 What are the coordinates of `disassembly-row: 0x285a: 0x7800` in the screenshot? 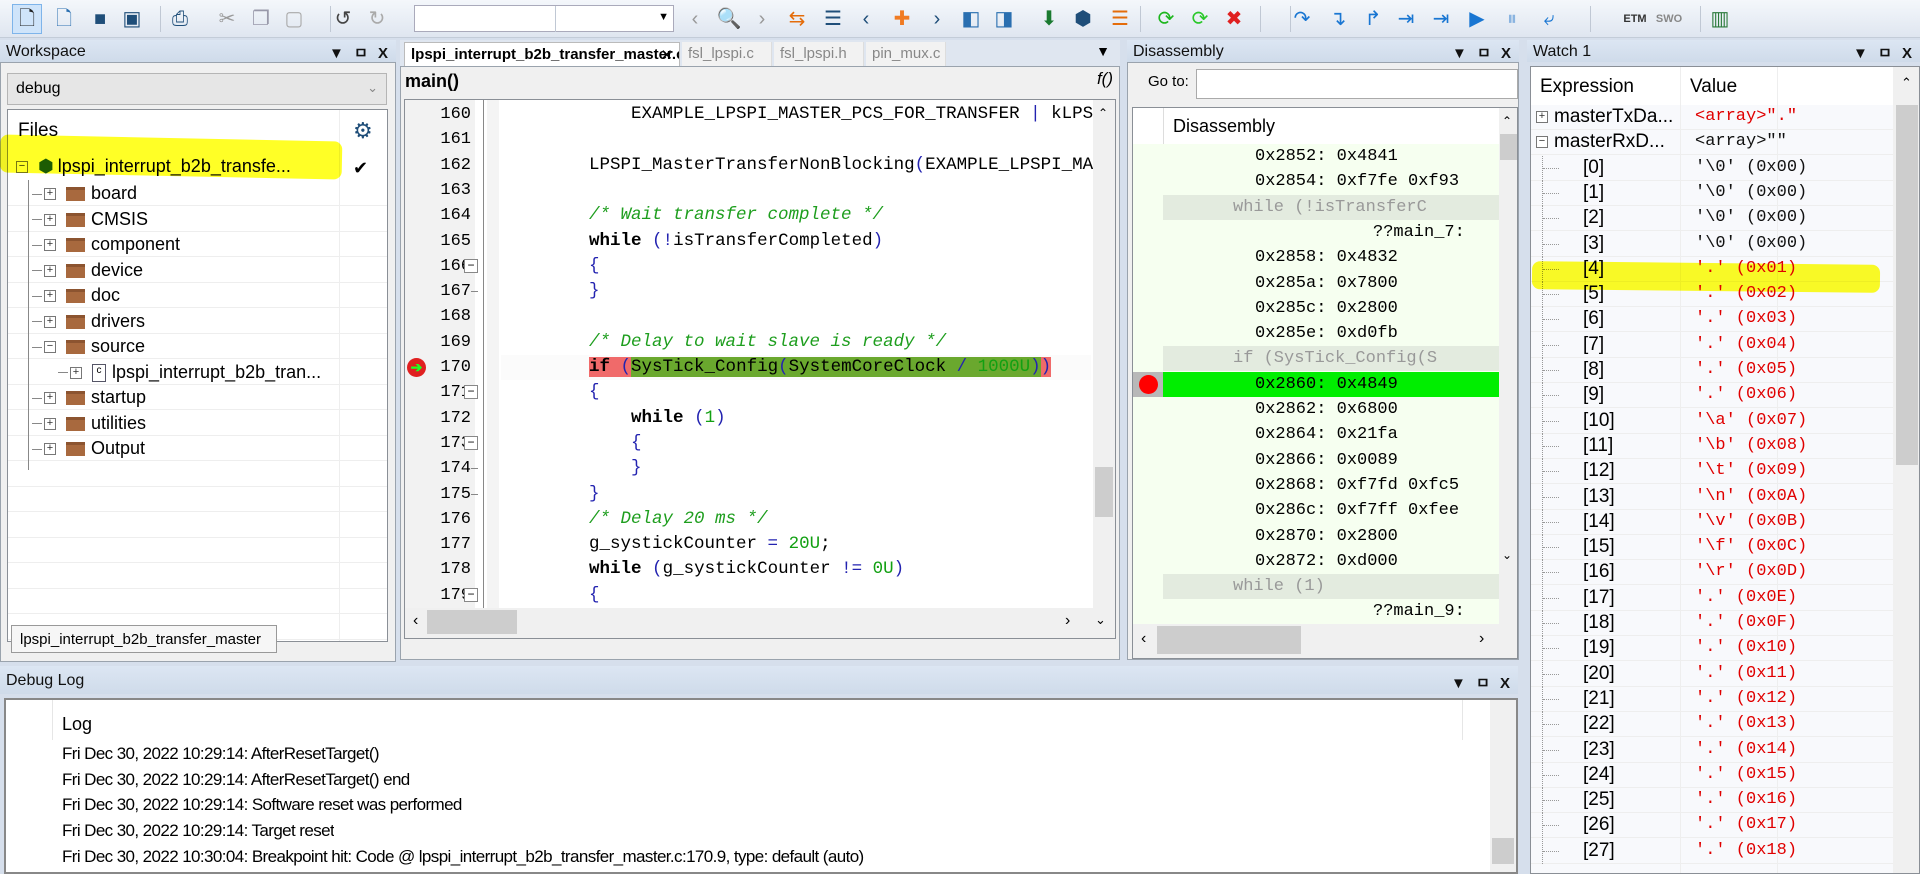 It's located at (1331, 283).